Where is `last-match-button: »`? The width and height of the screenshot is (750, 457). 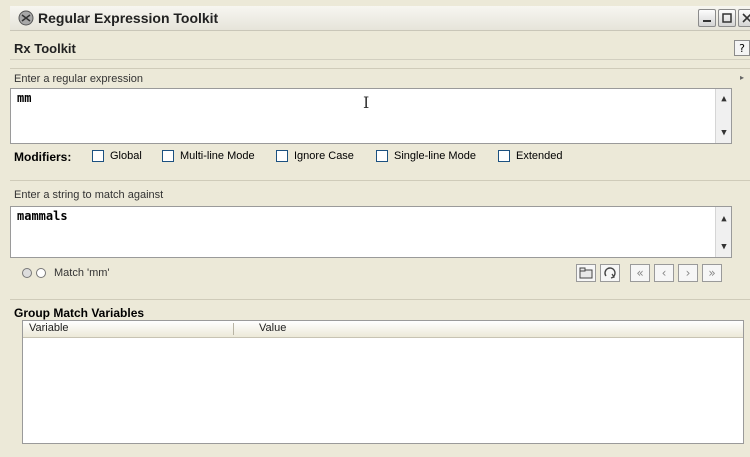 last-match-button: » is located at coordinates (712, 273).